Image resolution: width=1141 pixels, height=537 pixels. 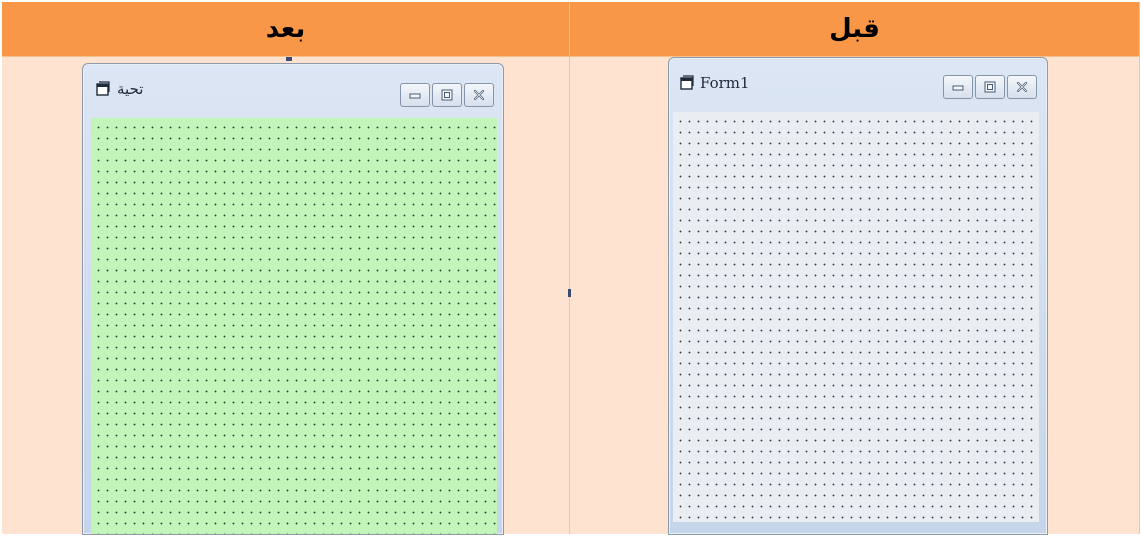 I want to click on window-title: Form1, so click(x=725, y=83).